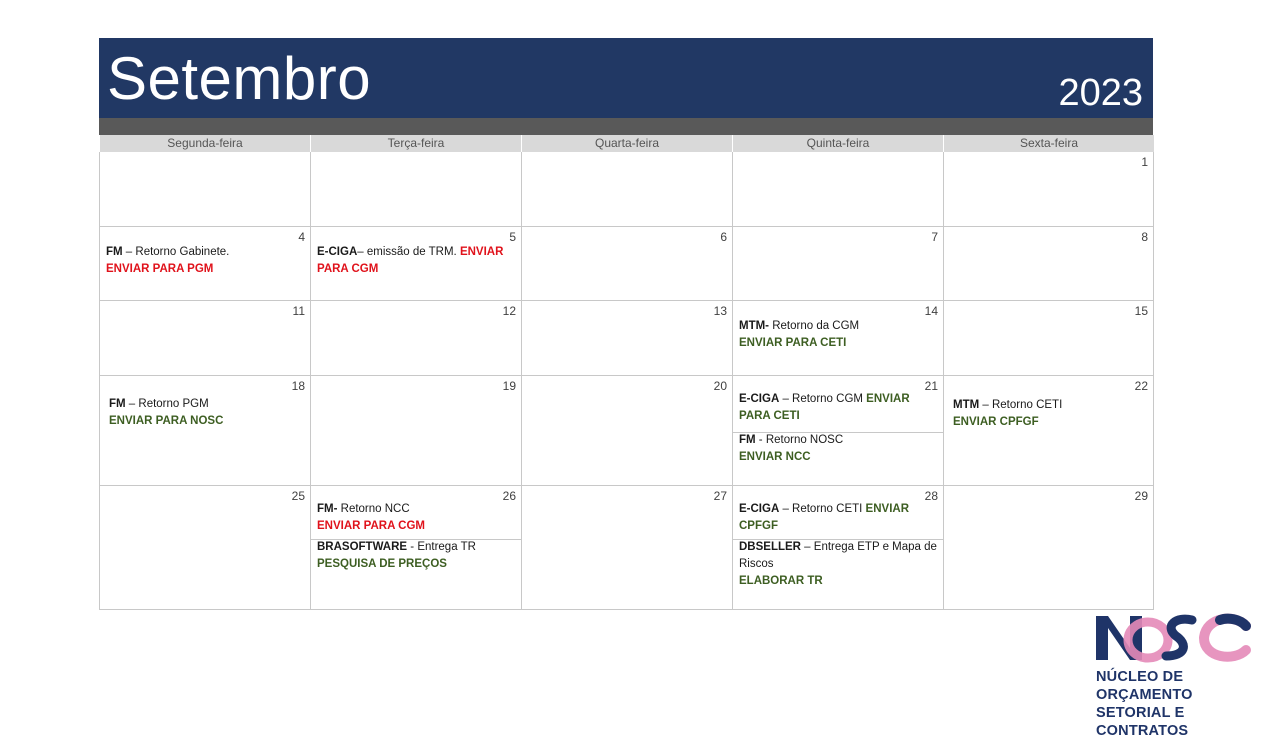 This screenshot has width=1280, height=740. I want to click on header-divider-bar, so click(626, 126).